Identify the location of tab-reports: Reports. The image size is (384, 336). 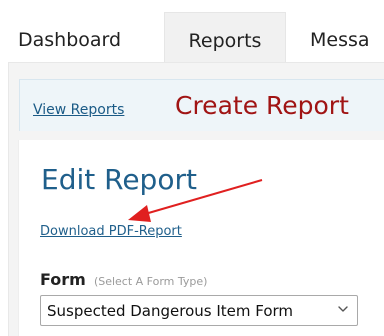
(225, 37).